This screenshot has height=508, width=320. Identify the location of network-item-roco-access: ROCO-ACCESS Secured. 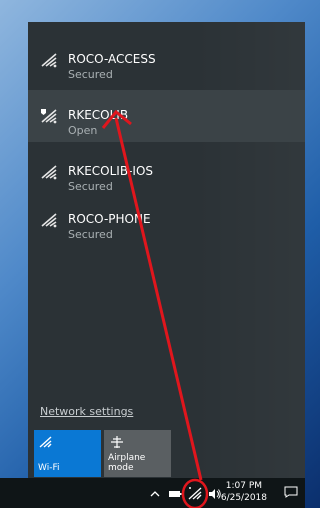
(166, 60).